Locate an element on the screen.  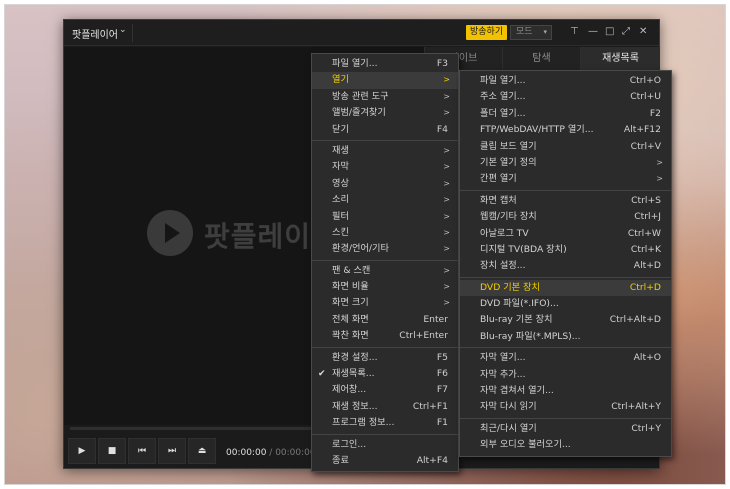
menu-item: 재생 > is located at coordinates (385, 151).